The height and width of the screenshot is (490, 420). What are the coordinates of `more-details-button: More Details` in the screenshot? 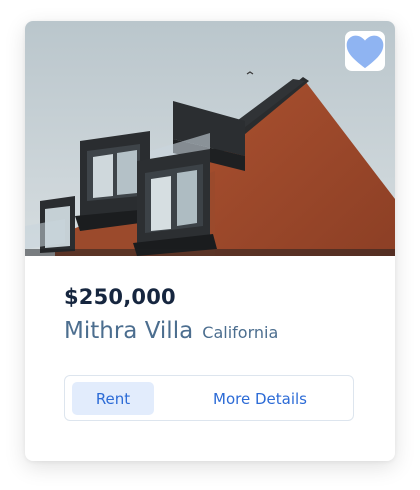 It's located at (260, 398).